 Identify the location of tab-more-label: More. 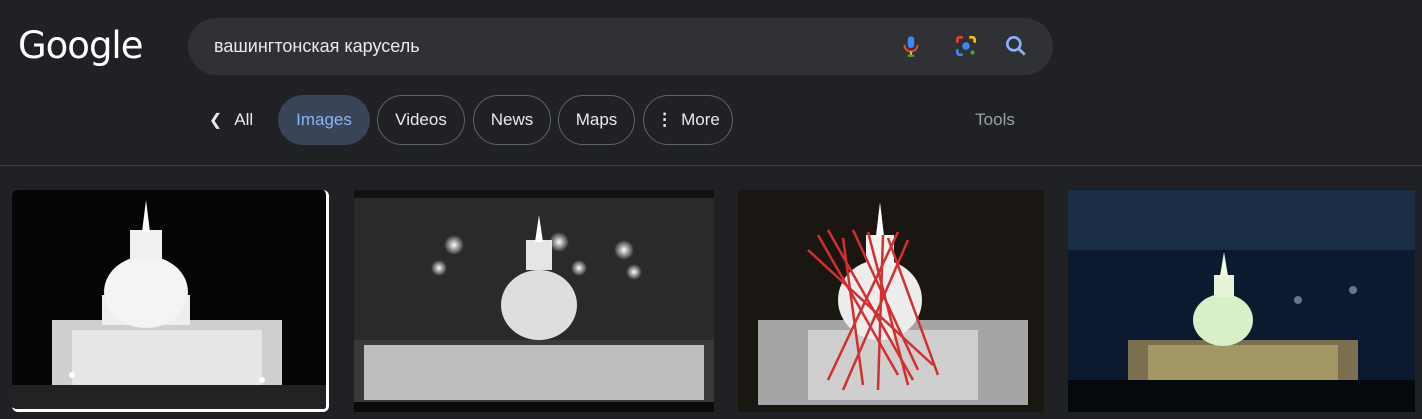
(700, 119).